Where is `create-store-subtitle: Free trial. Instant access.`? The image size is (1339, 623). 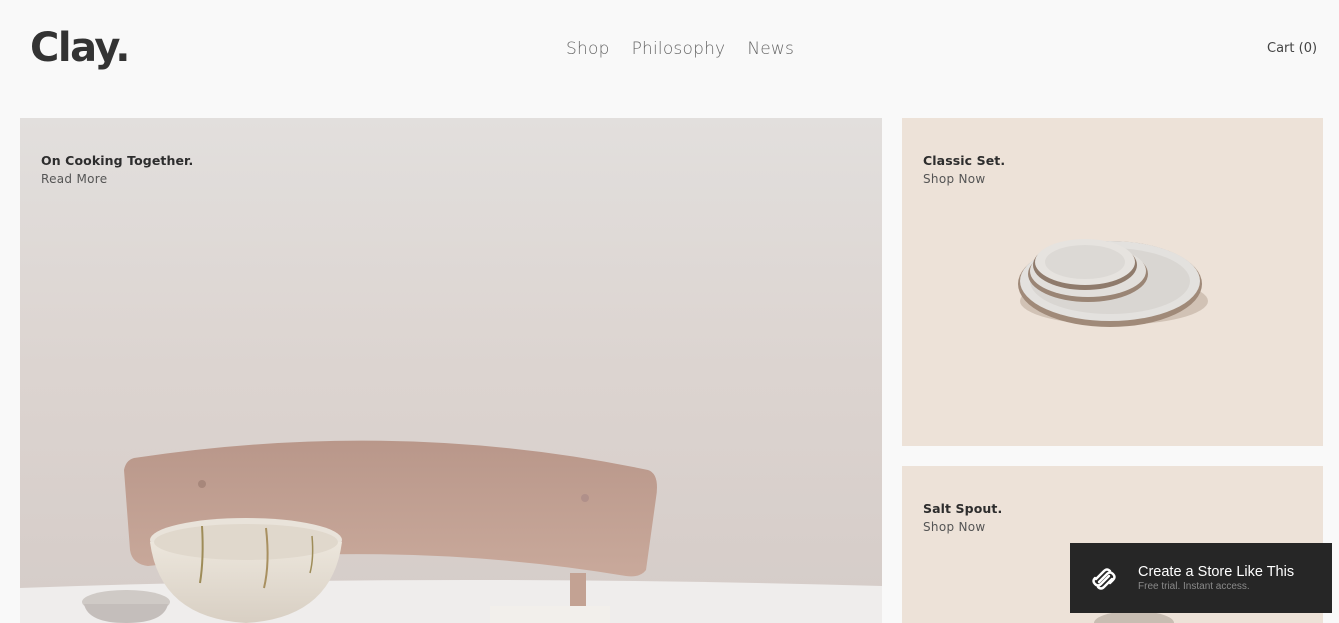 create-store-subtitle: Free trial. Instant access. is located at coordinates (1194, 586).